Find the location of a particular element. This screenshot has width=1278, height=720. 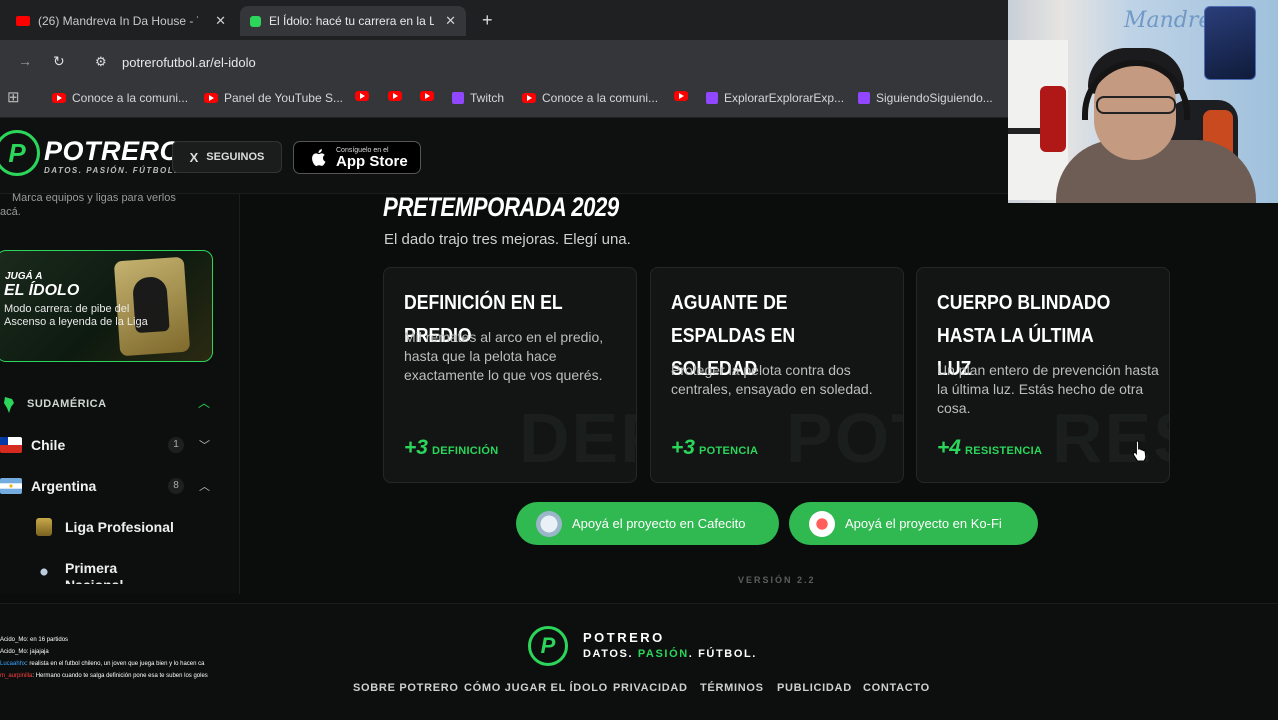

apple-icon is located at coordinates (319, 158).